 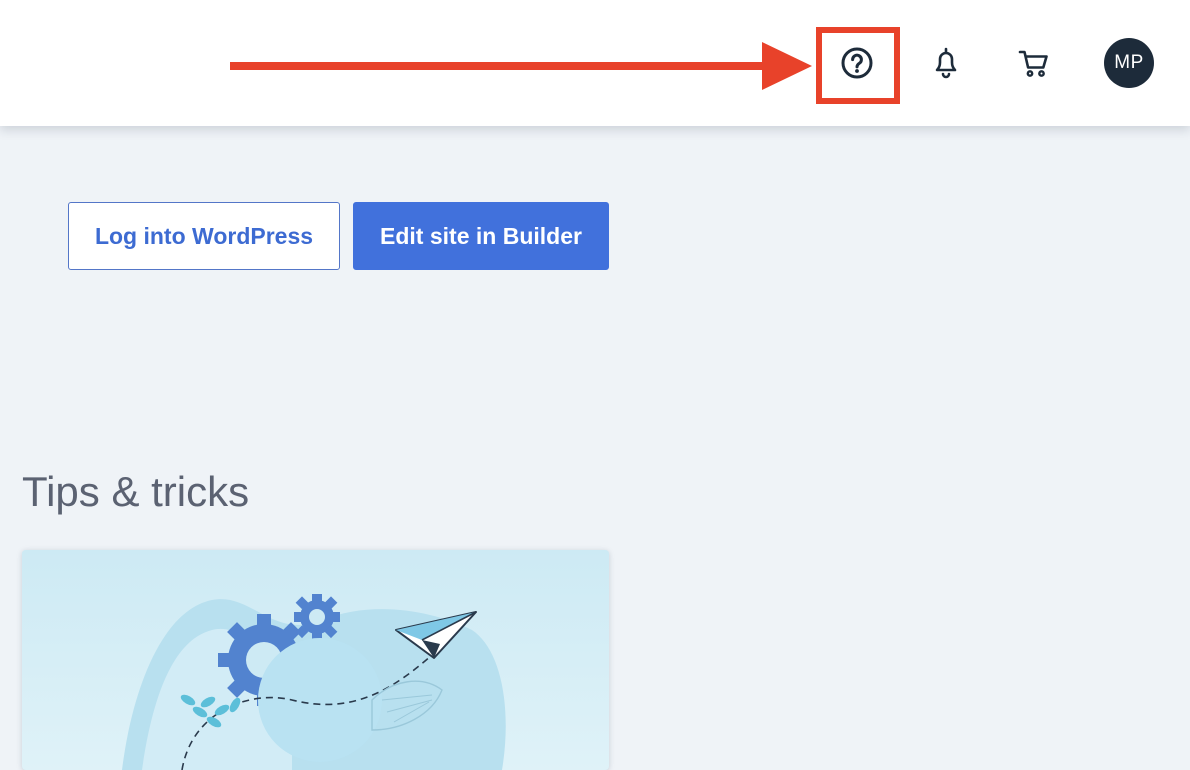 I want to click on cart-button, so click(x=1034, y=63).